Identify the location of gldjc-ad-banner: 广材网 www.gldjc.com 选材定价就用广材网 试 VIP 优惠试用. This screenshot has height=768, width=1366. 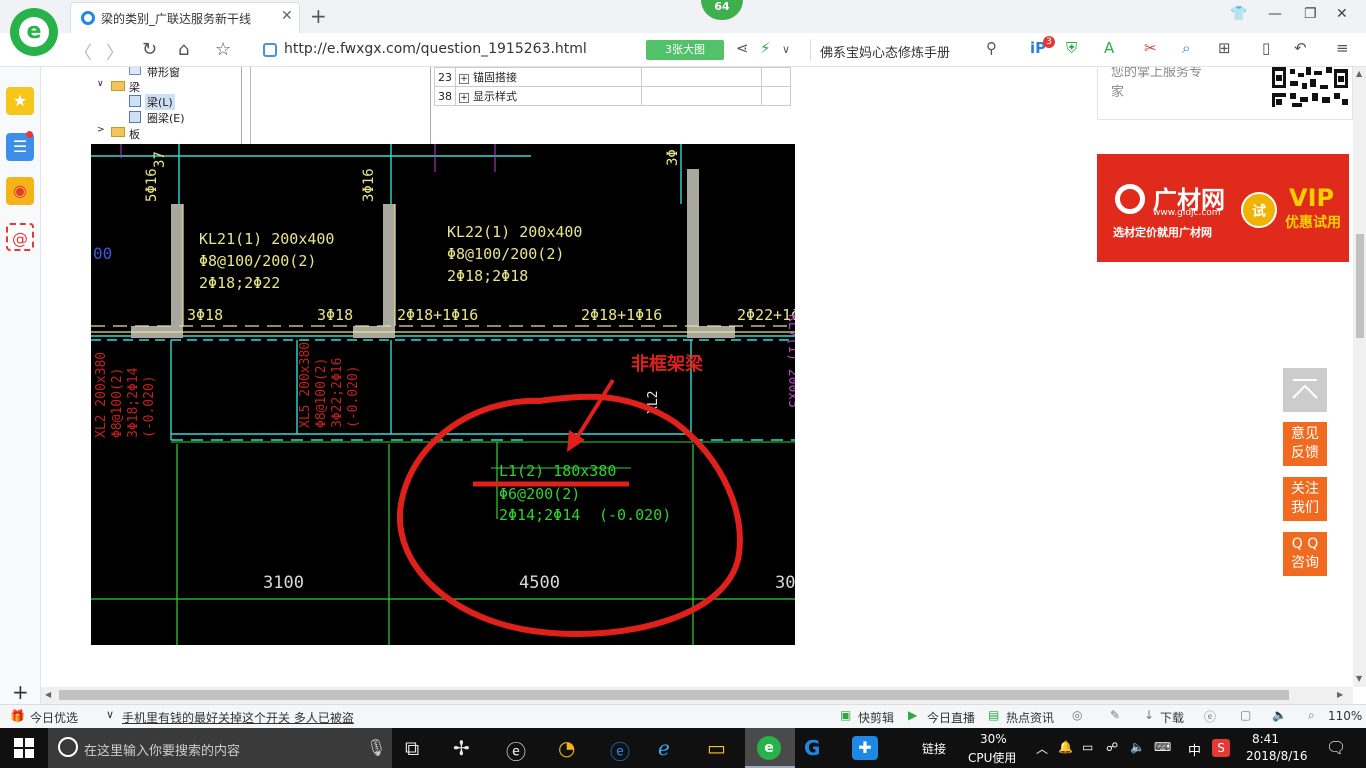
(1223, 208).